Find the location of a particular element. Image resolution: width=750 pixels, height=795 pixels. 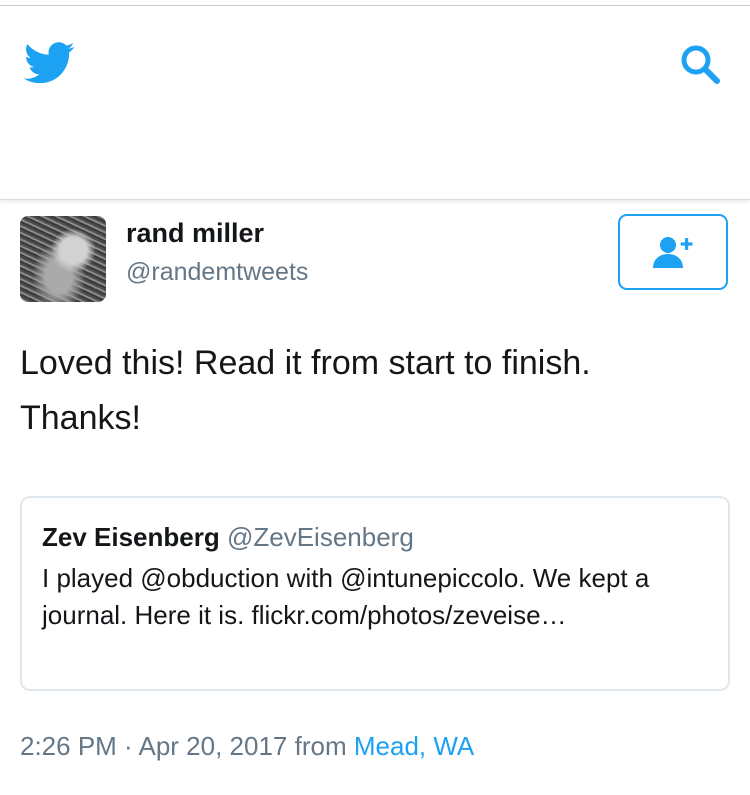

quoted-author-name: Zev Eisenberg is located at coordinates (131, 537).